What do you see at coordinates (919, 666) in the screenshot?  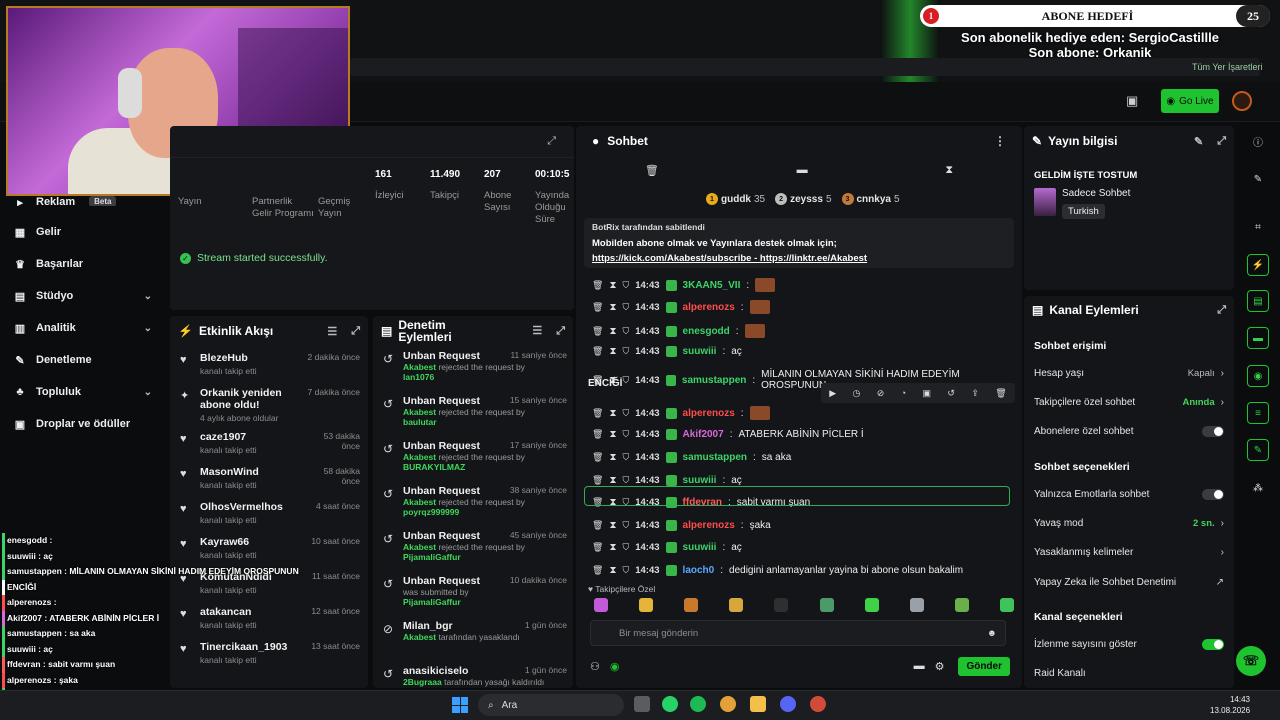 I see `message-icon: ▬` at bounding box center [919, 666].